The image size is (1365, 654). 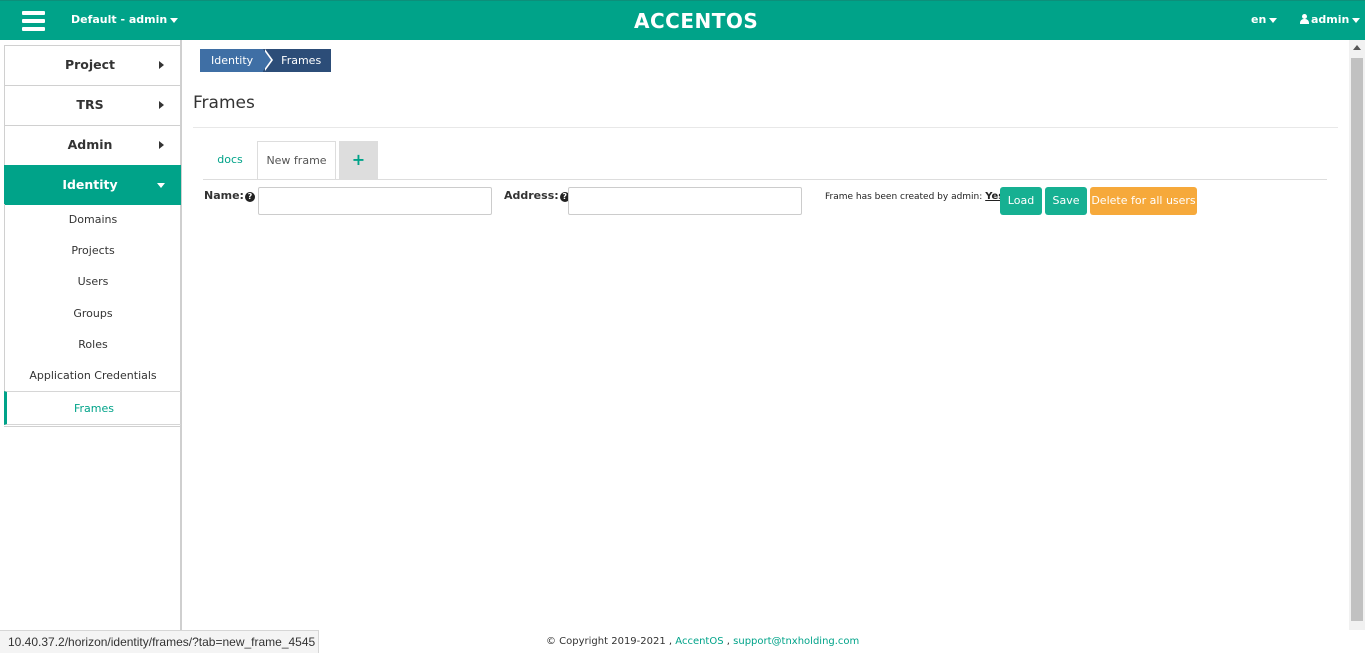 I want to click on tabs-divider, so click(x=765, y=179).